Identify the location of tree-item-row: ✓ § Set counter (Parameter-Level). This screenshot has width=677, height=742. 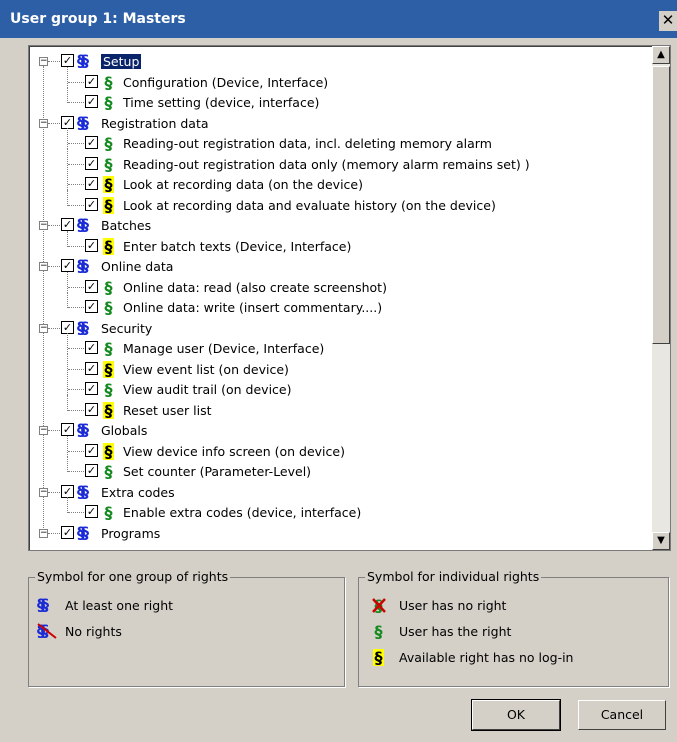
(339, 469).